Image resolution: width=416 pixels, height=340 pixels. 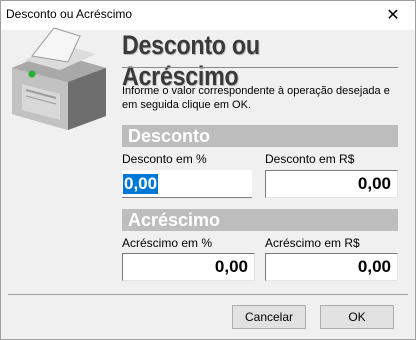 I want to click on desconto-money-field: 0,00, so click(x=331, y=184).